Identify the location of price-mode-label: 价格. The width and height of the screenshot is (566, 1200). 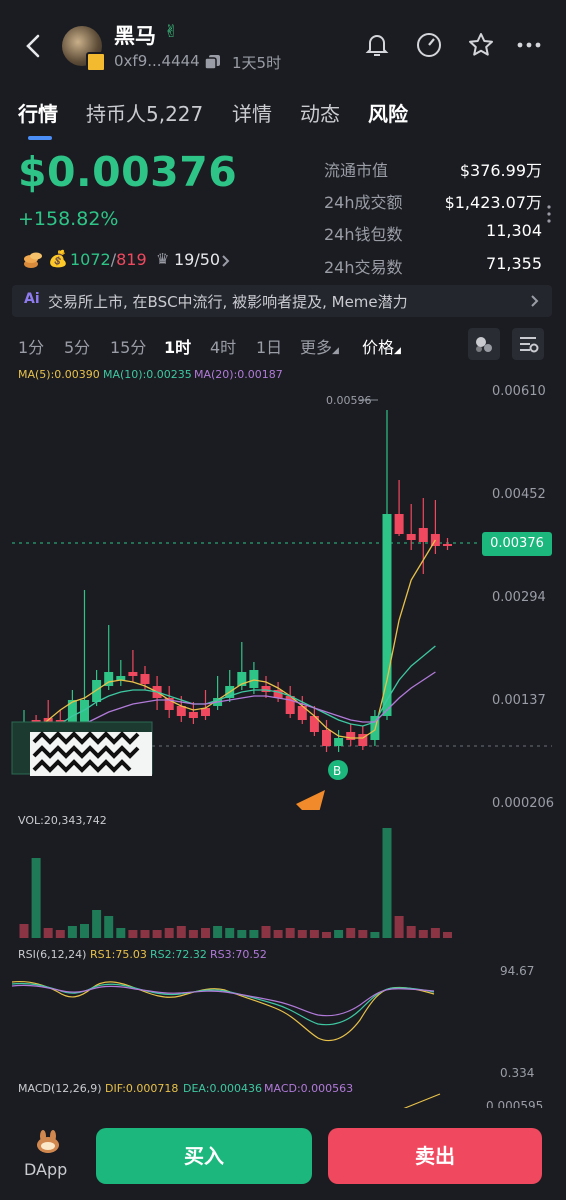
(378, 347).